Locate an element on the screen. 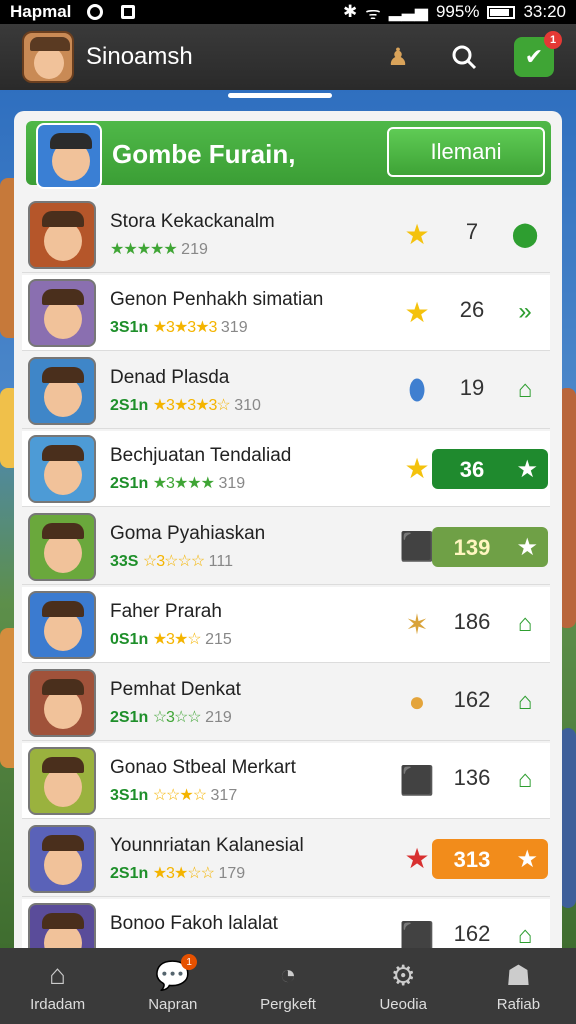 Image resolution: width=576 pixels, height=1024 pixels. header-action-button: Ilemani is located at coordinates (466, 152).